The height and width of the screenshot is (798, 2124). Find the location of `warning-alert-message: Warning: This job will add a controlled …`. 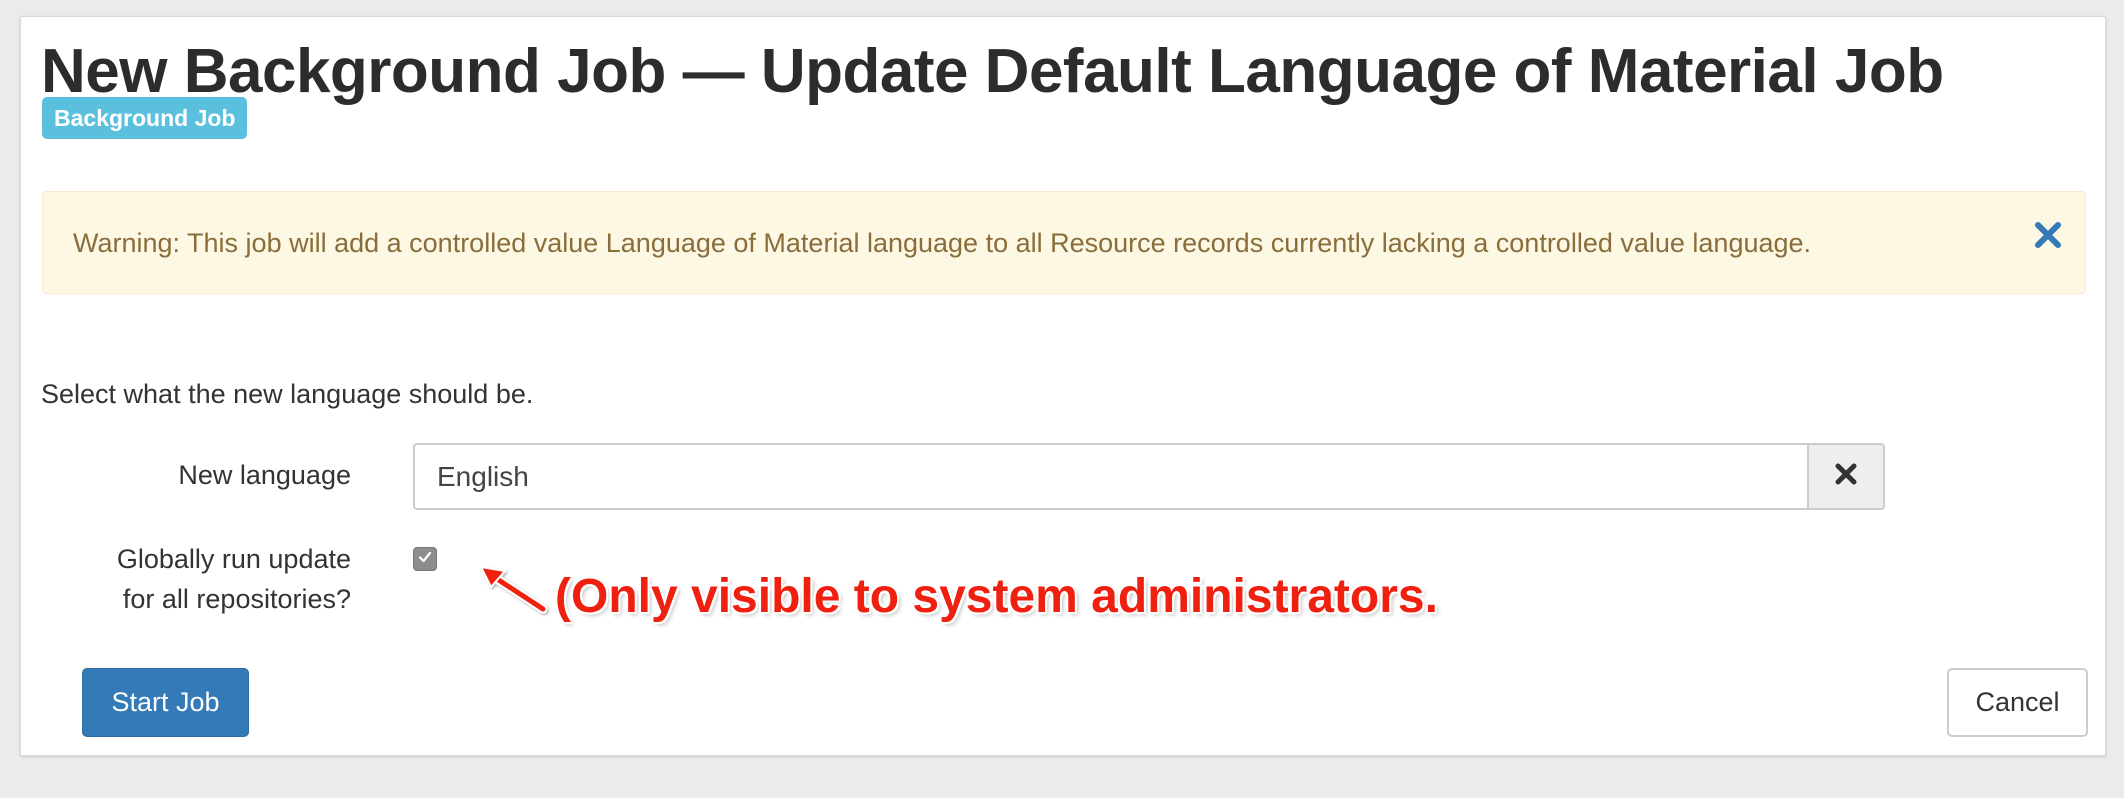

warning-alert-message: Warning: This job will add a controlled … is located at coordinates (942, 243).